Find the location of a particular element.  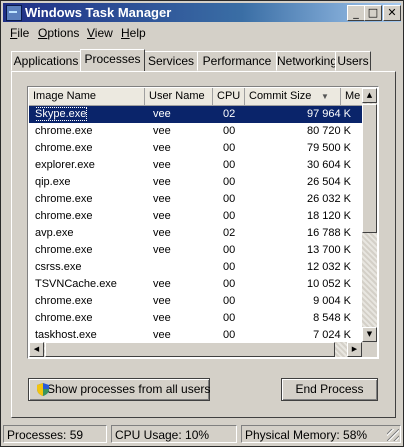

tab-processes: Processes is located at coordinates (112, 60).